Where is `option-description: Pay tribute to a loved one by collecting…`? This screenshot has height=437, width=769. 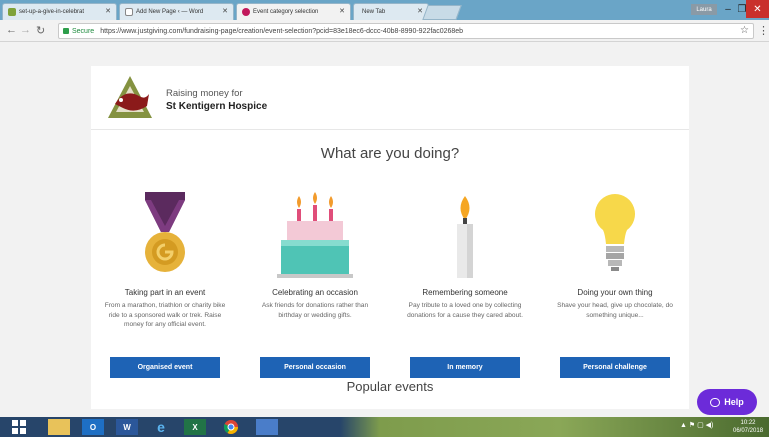
option-description: Pay tribute to a loved one by collecting… is located at coordinates (465, 310).